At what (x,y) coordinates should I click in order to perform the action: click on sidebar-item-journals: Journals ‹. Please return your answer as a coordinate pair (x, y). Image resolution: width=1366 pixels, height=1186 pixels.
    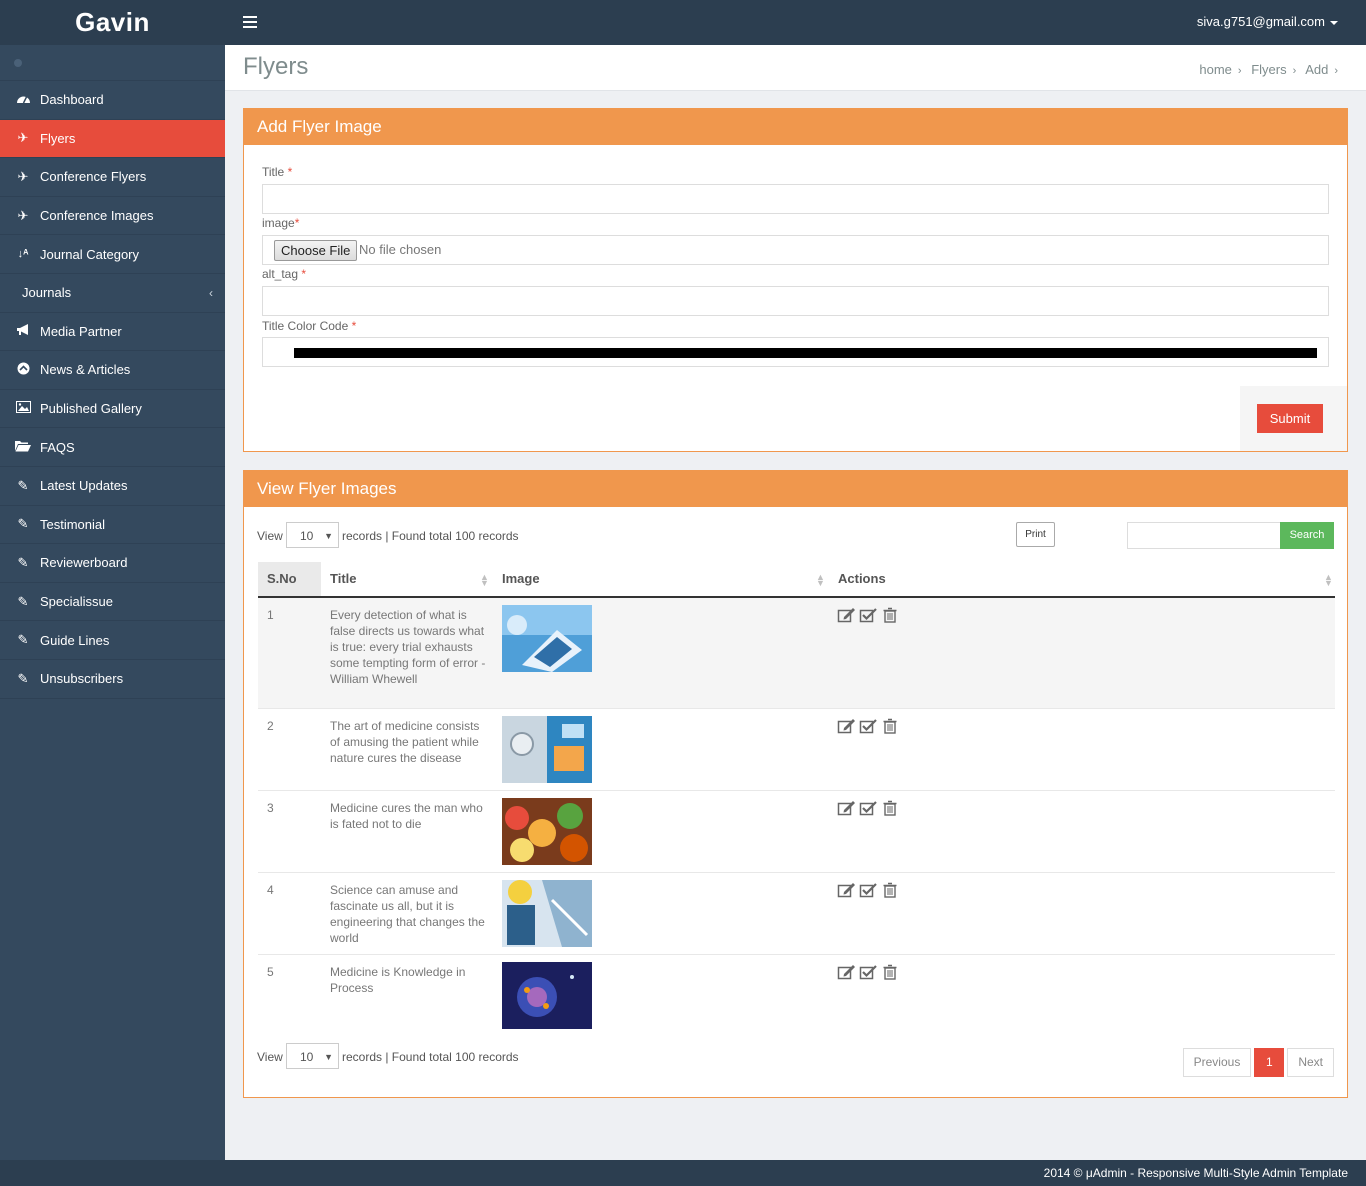
    Looking at the image, I should click on (112, 293).